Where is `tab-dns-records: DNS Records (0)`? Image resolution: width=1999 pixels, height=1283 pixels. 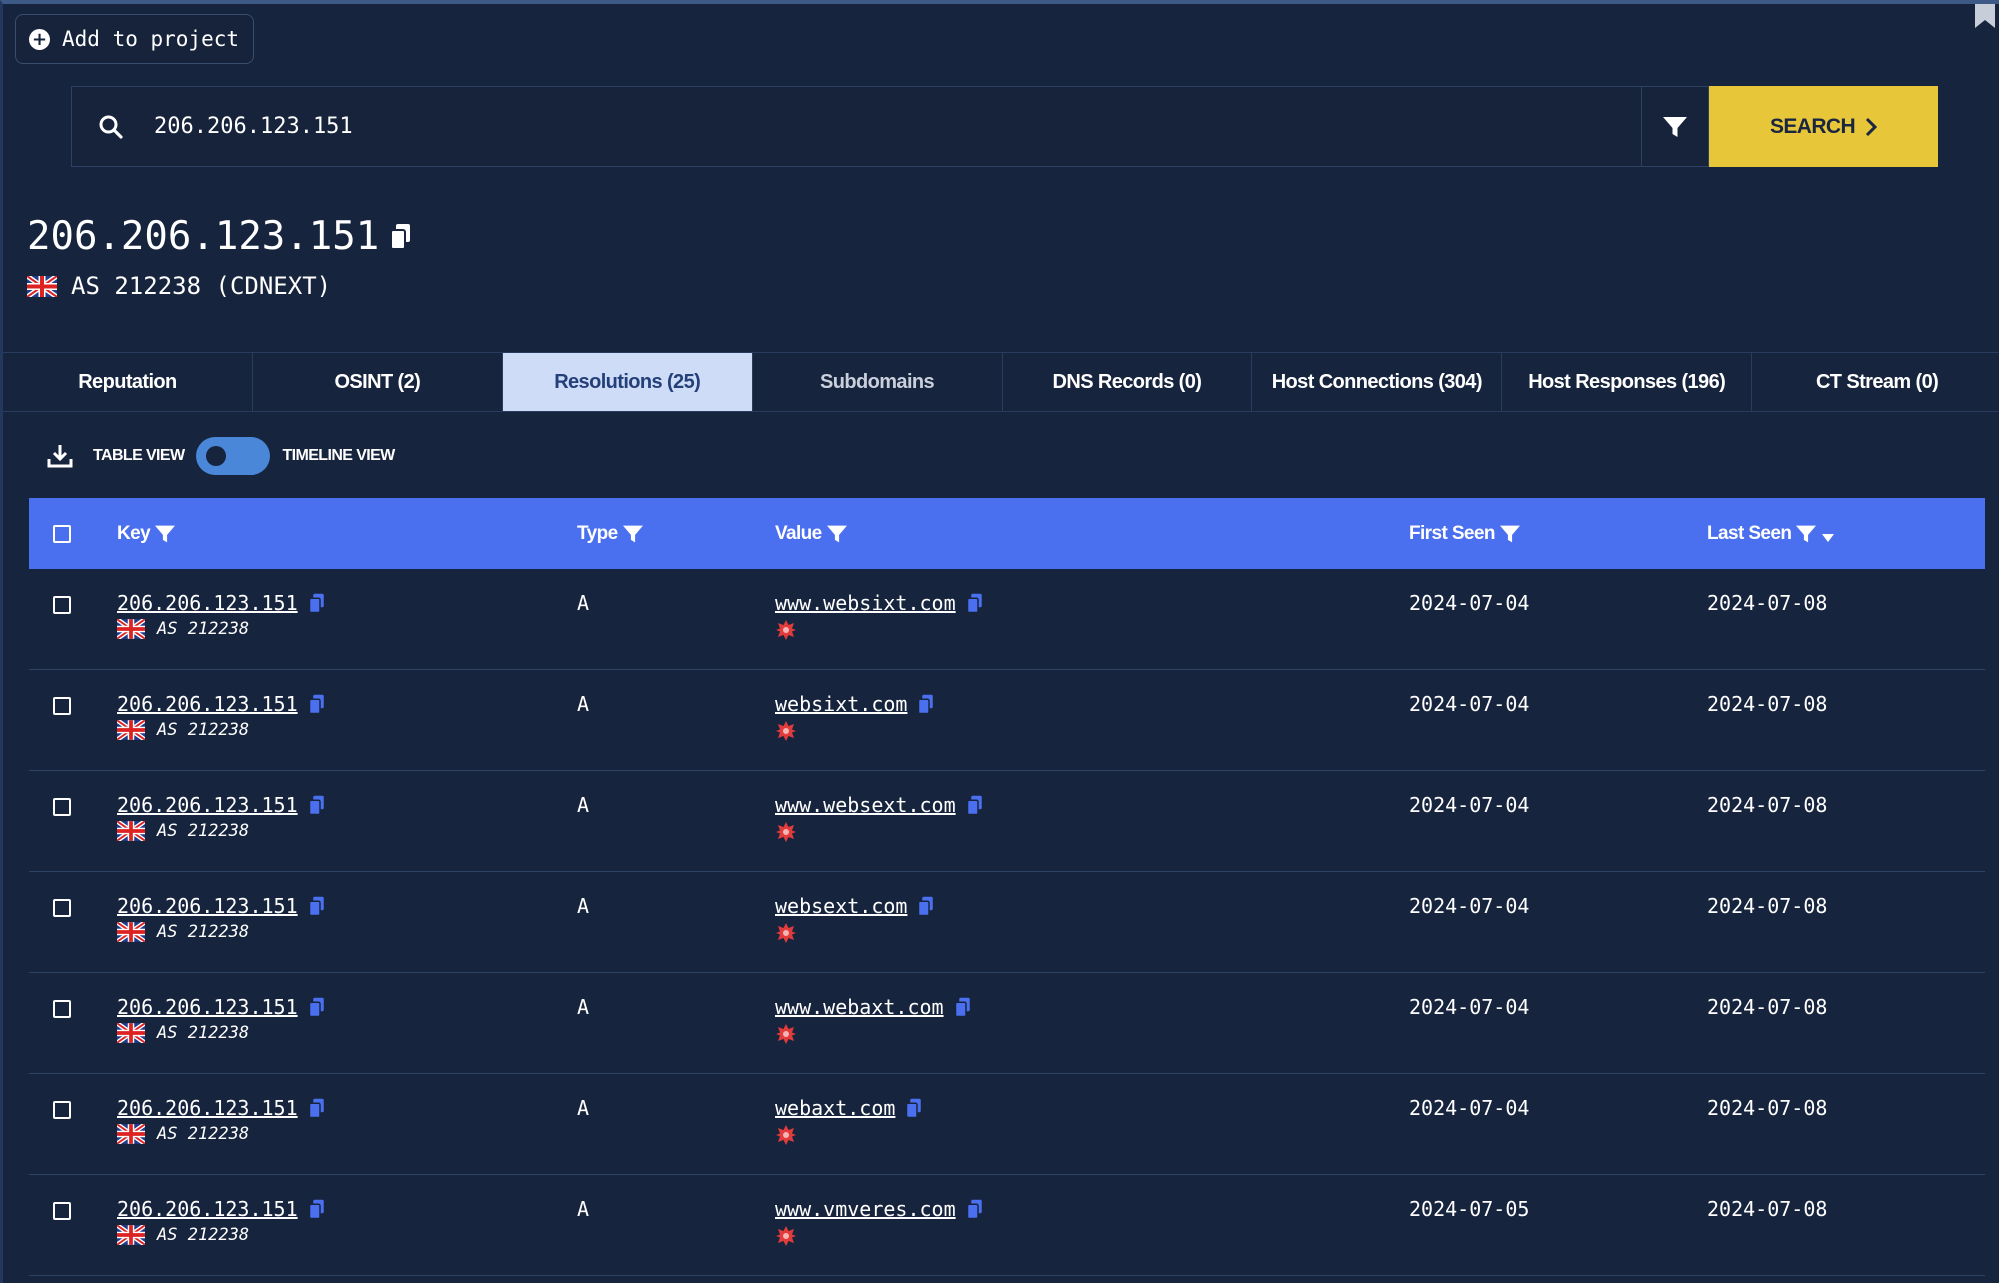 tab-dns-records: DNS Records (0) is located at coordinates (1128, 382).